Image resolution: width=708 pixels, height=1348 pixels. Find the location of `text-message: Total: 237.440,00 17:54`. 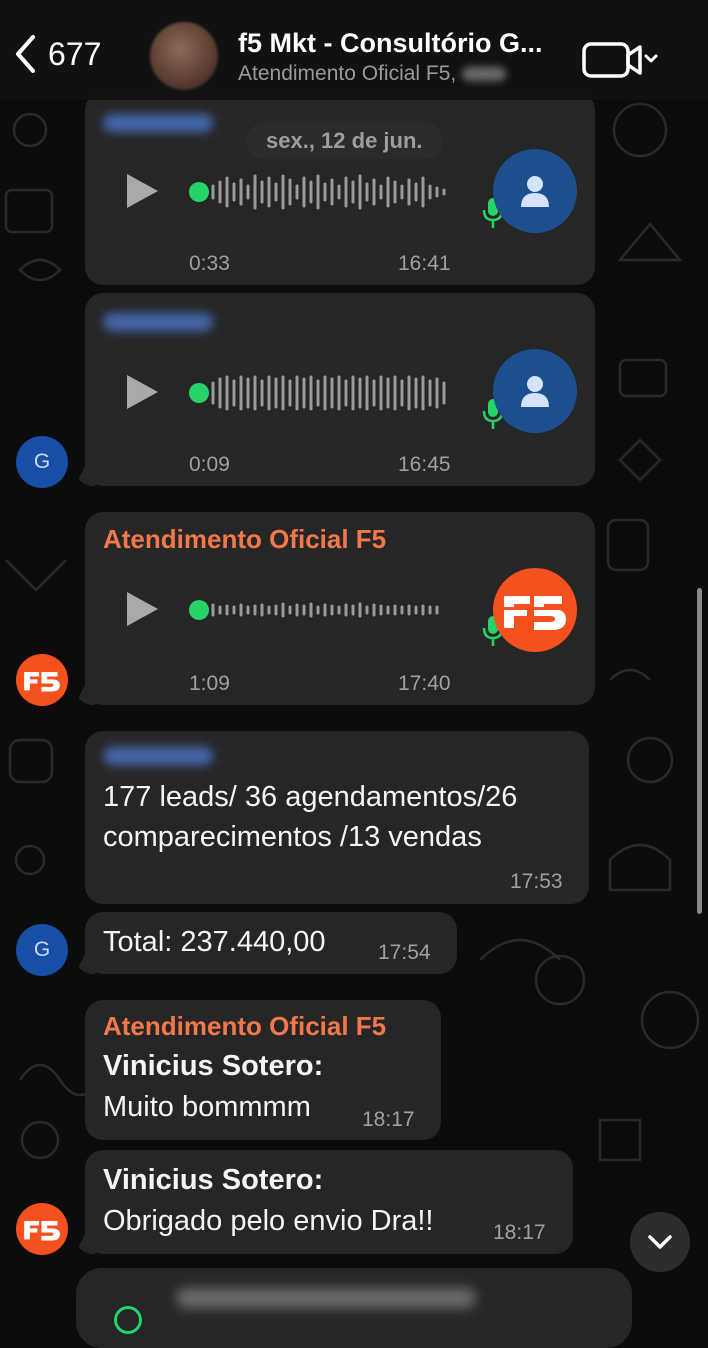

text-message: Total: 237.440,00 17:54 is located at coordinates (266, 943).